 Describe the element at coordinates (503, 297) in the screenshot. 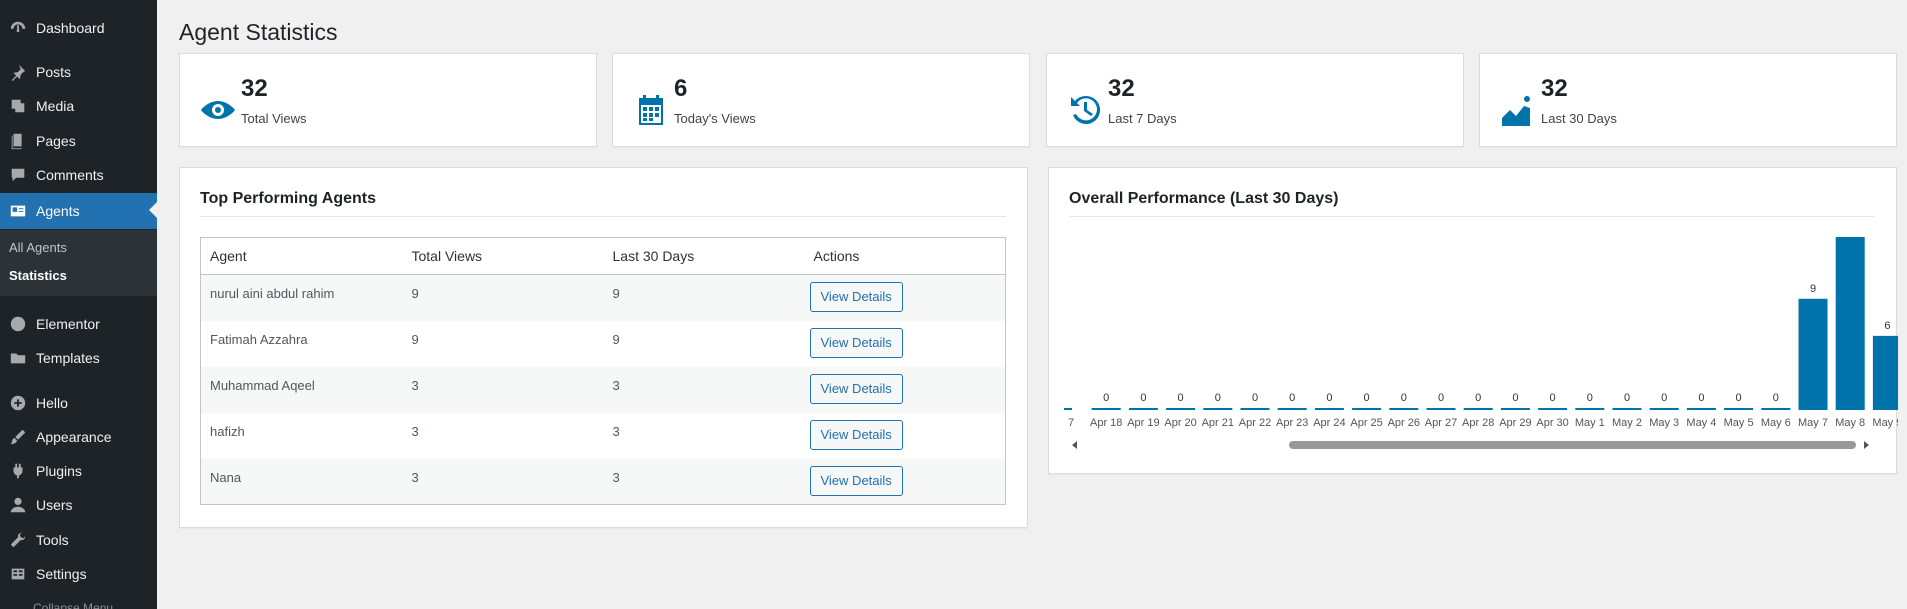

I see `total-views: 9` at that location.